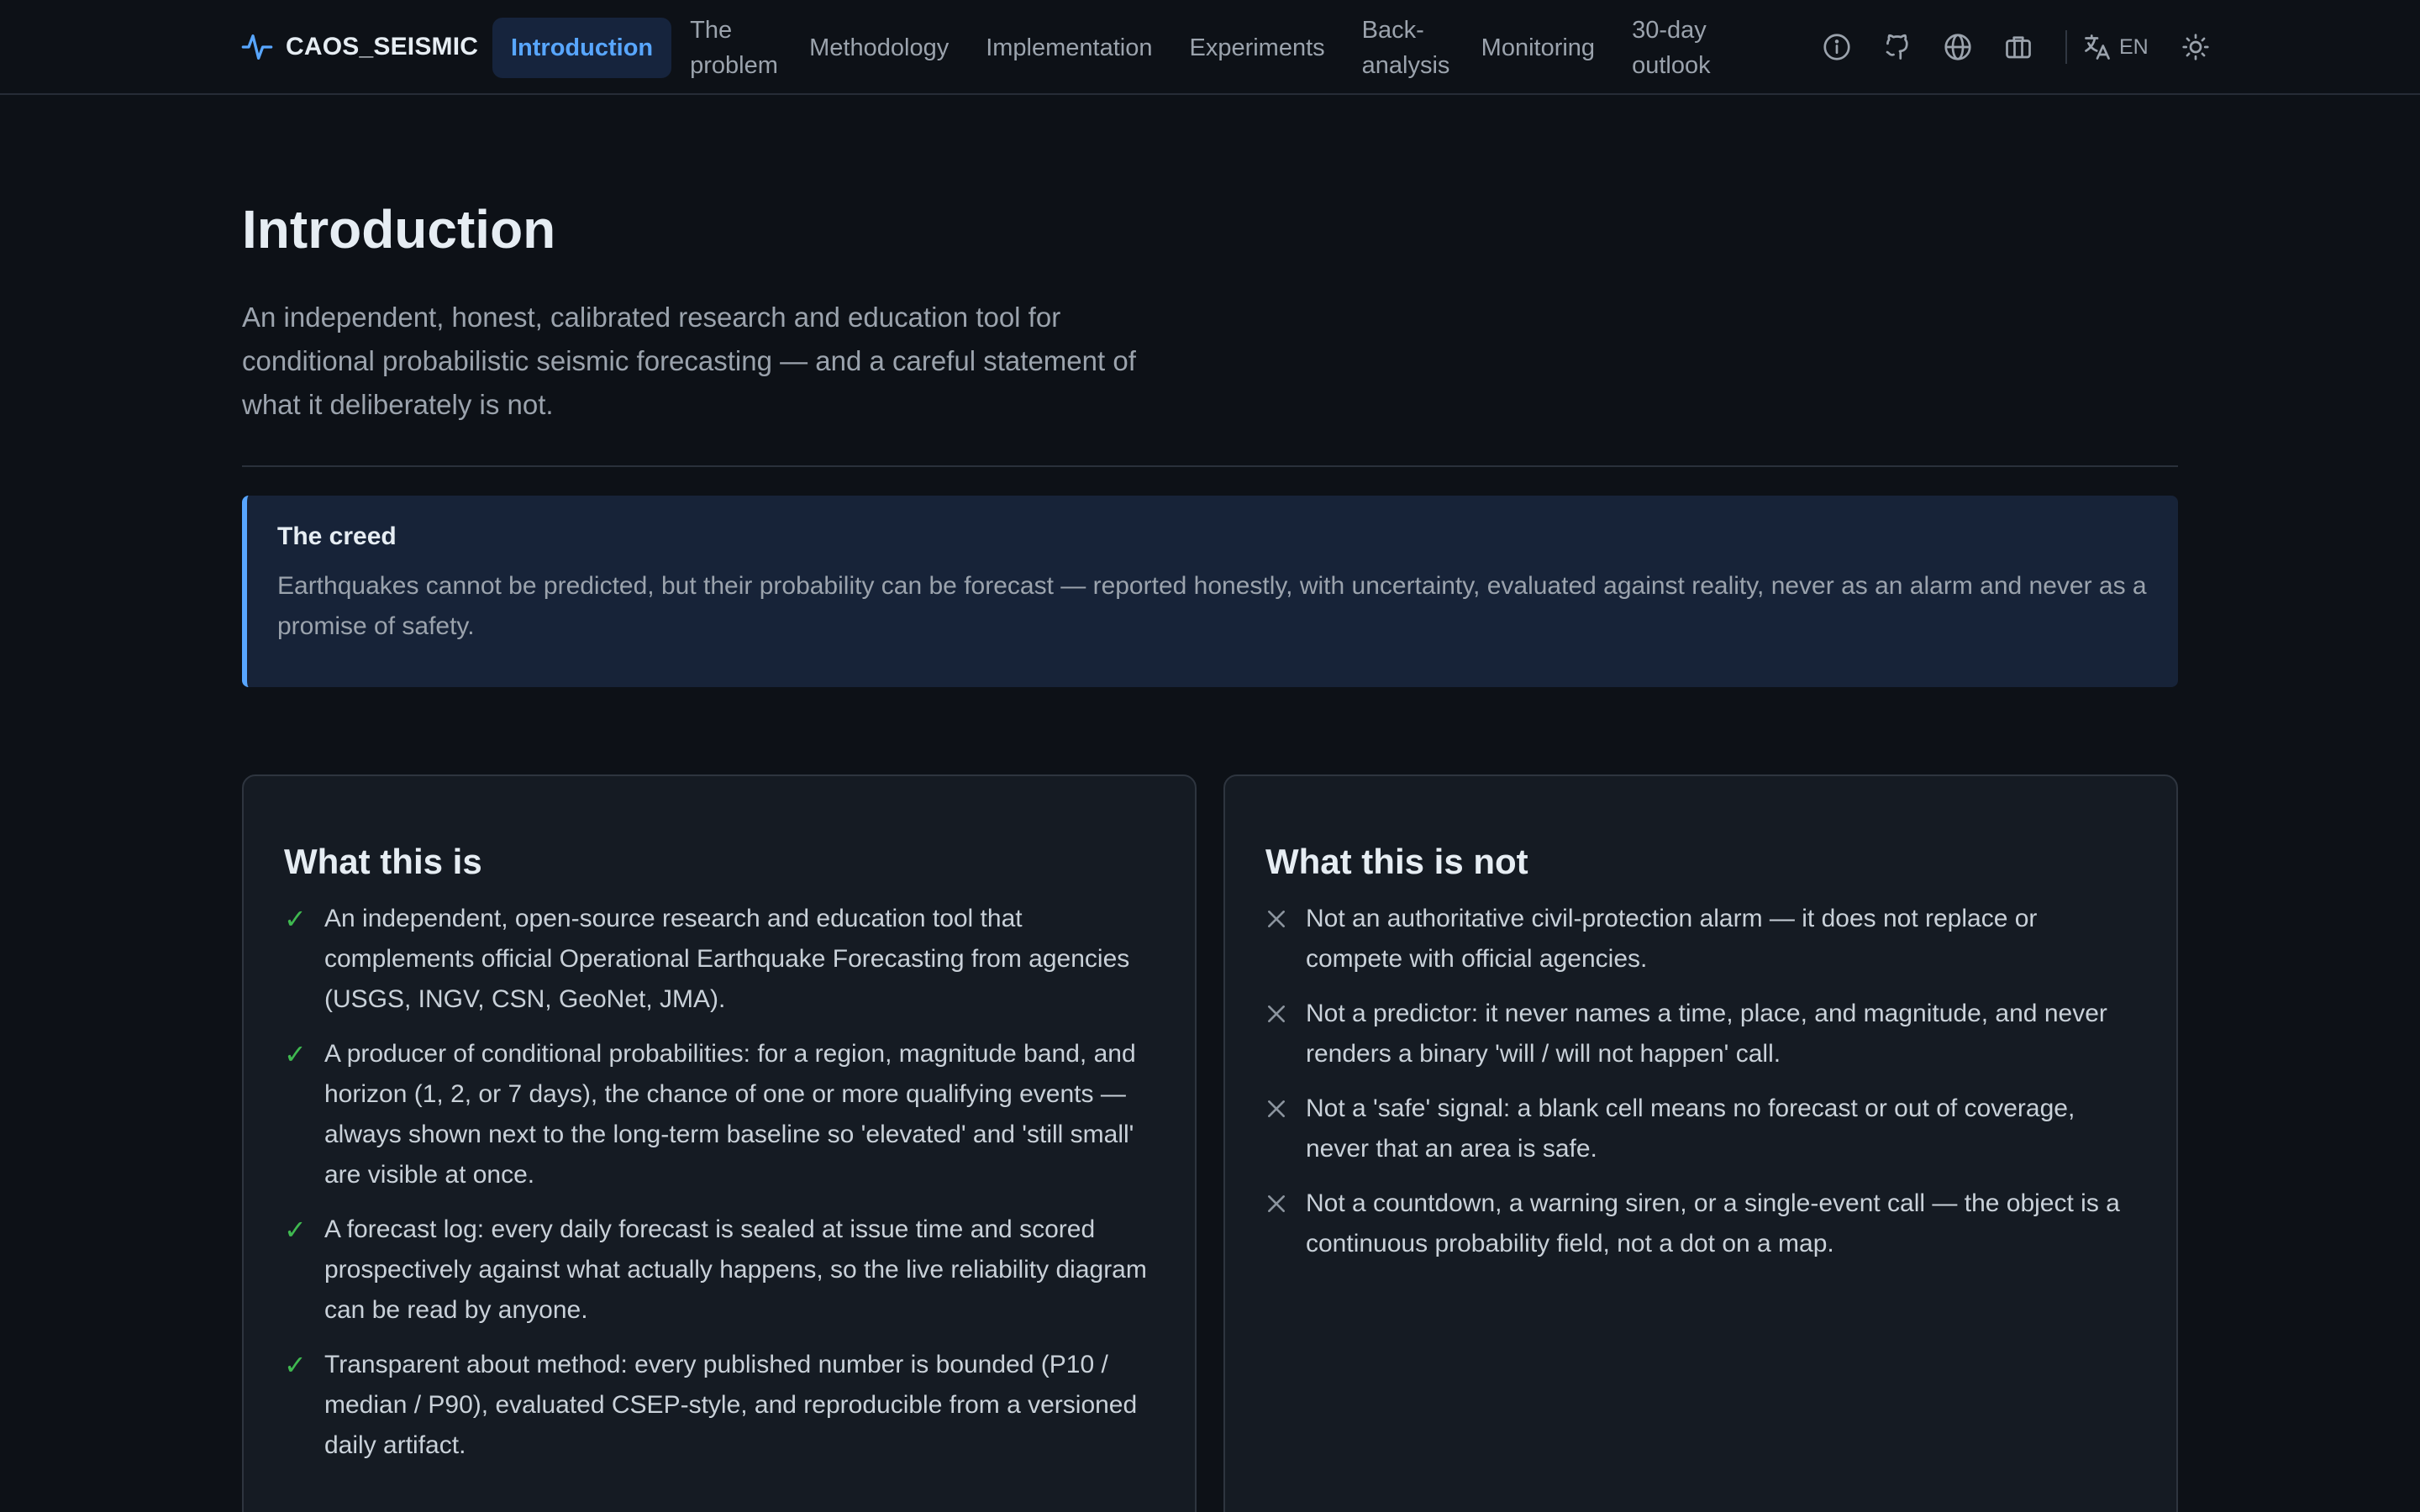  I want to click on info-button, so click(1837, 47).